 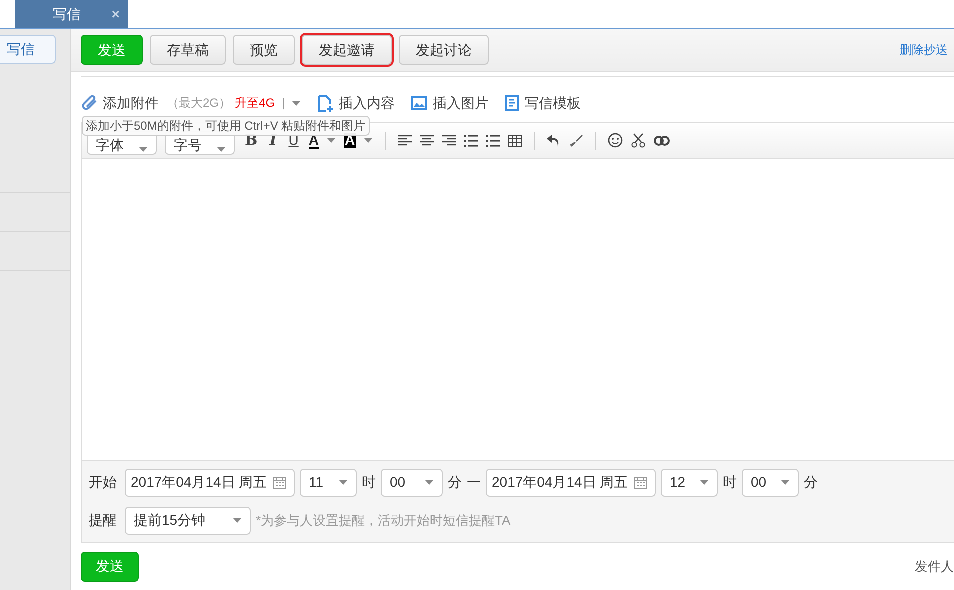 I want to click on toolbar-button: 存草稿, so click(x=188, y=50).